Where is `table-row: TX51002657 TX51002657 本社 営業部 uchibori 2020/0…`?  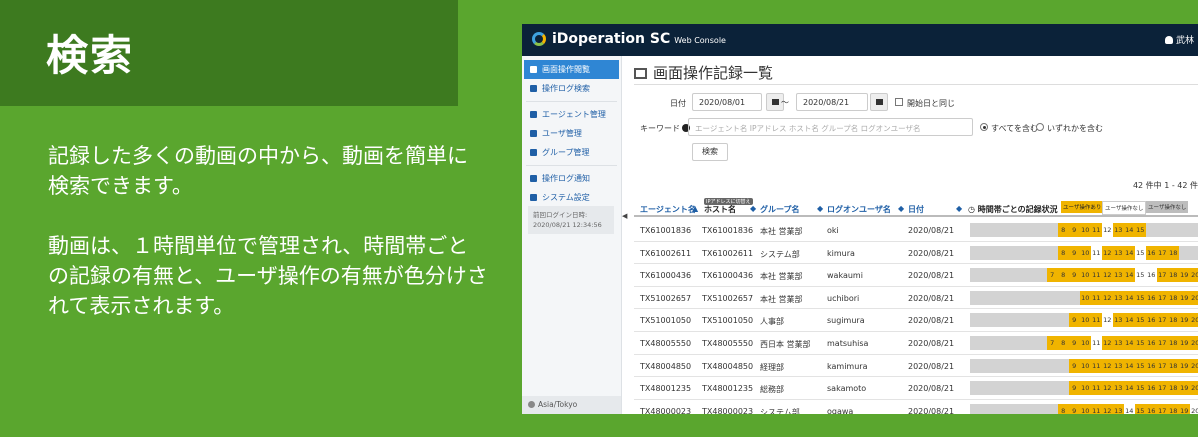
table-row: TX51002657 TX51002657 本社 営業部 uchibori 2020/0… is located at coordinates (916, 298).